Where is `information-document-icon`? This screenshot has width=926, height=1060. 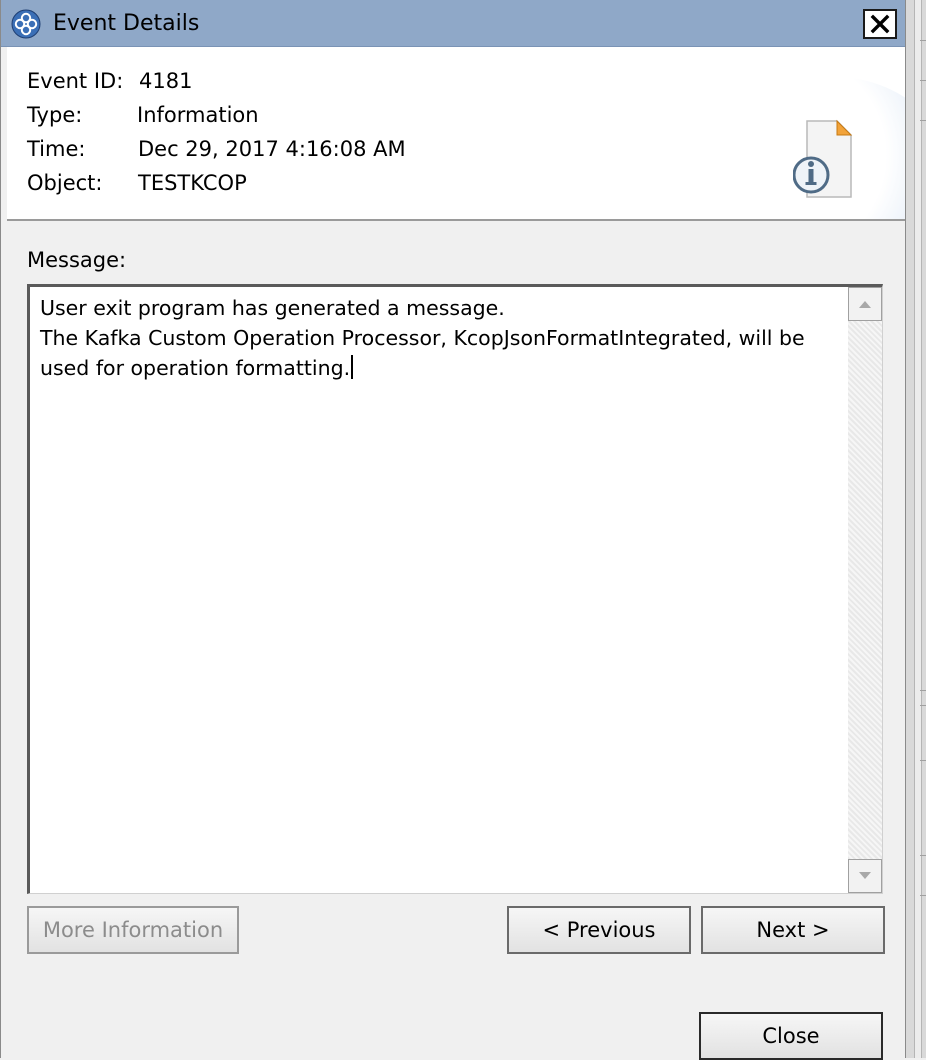 information-document-icon is located at coordinates (823, 158).